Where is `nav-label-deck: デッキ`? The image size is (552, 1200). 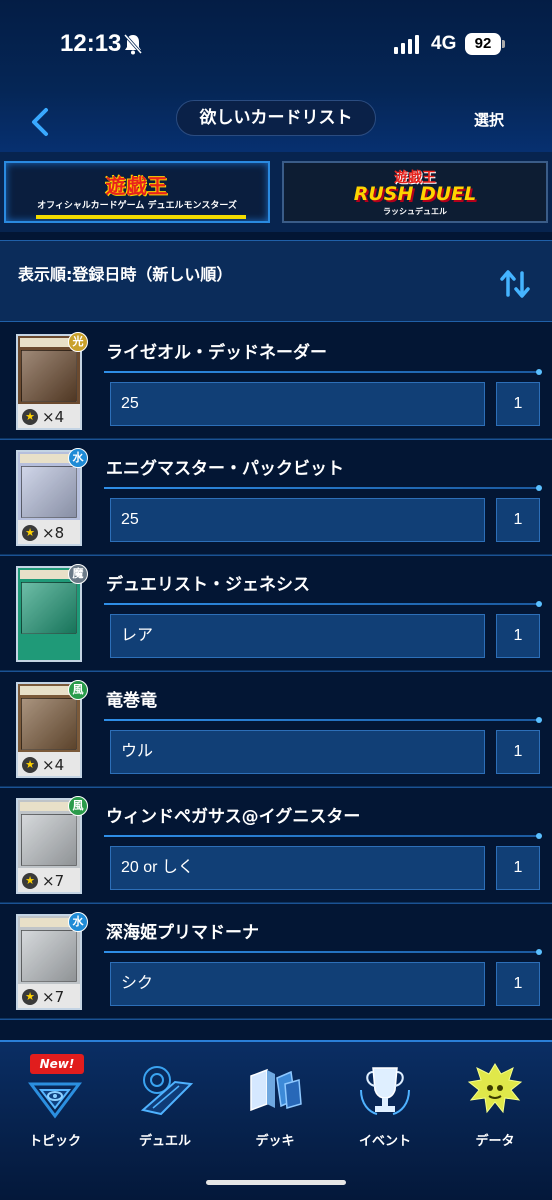 nav-label-deck: デッキ is located at coordinates (275, 1141).